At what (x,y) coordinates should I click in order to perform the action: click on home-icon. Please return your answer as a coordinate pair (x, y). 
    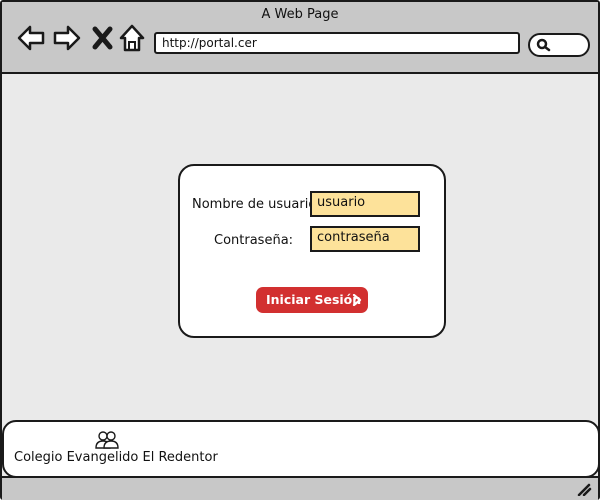
    Looking at the image, I should click on (132, 38).